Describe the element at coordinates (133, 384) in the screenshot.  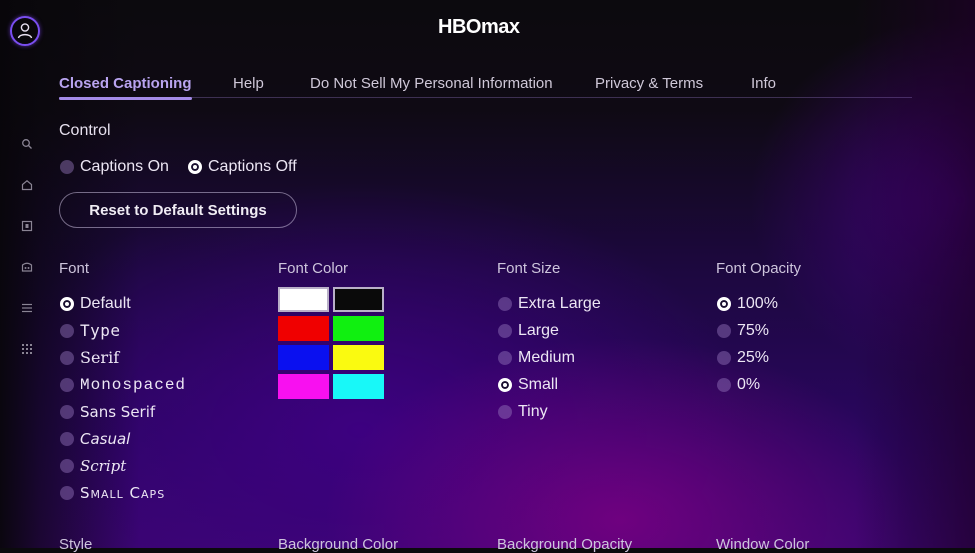
I see `font-option-label: Monospaced` at that location.